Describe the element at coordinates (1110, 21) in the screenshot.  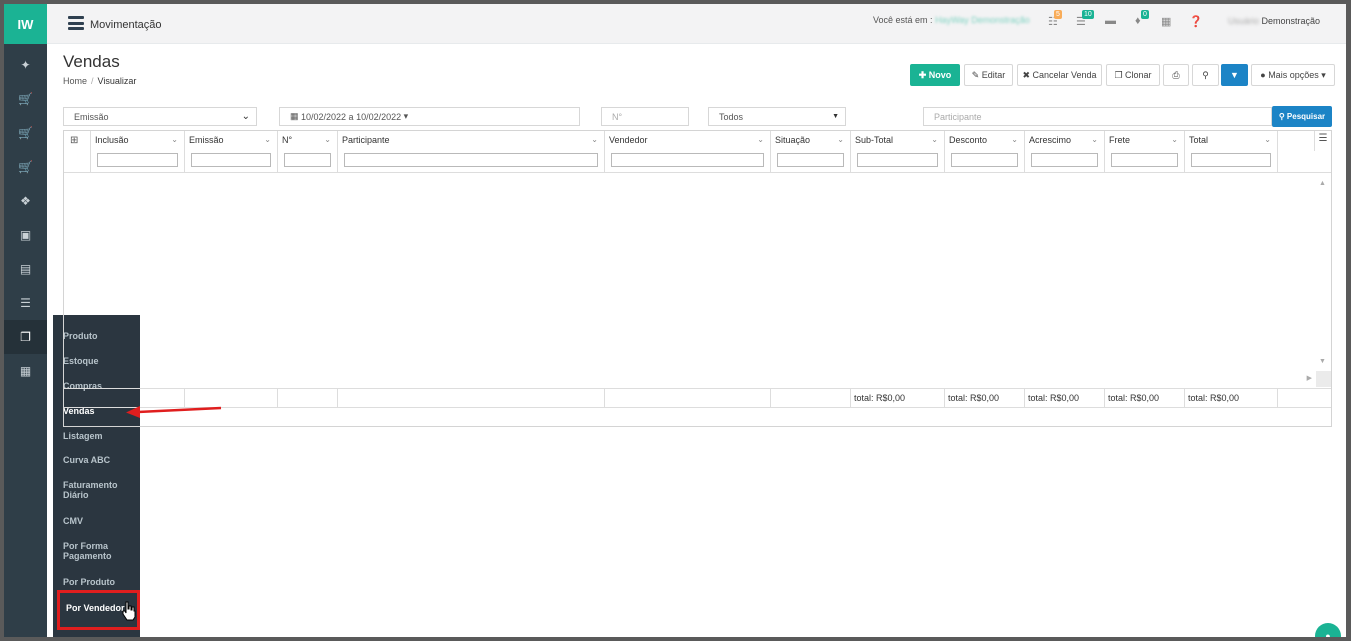
I see `card-icon: ▬` at that location.